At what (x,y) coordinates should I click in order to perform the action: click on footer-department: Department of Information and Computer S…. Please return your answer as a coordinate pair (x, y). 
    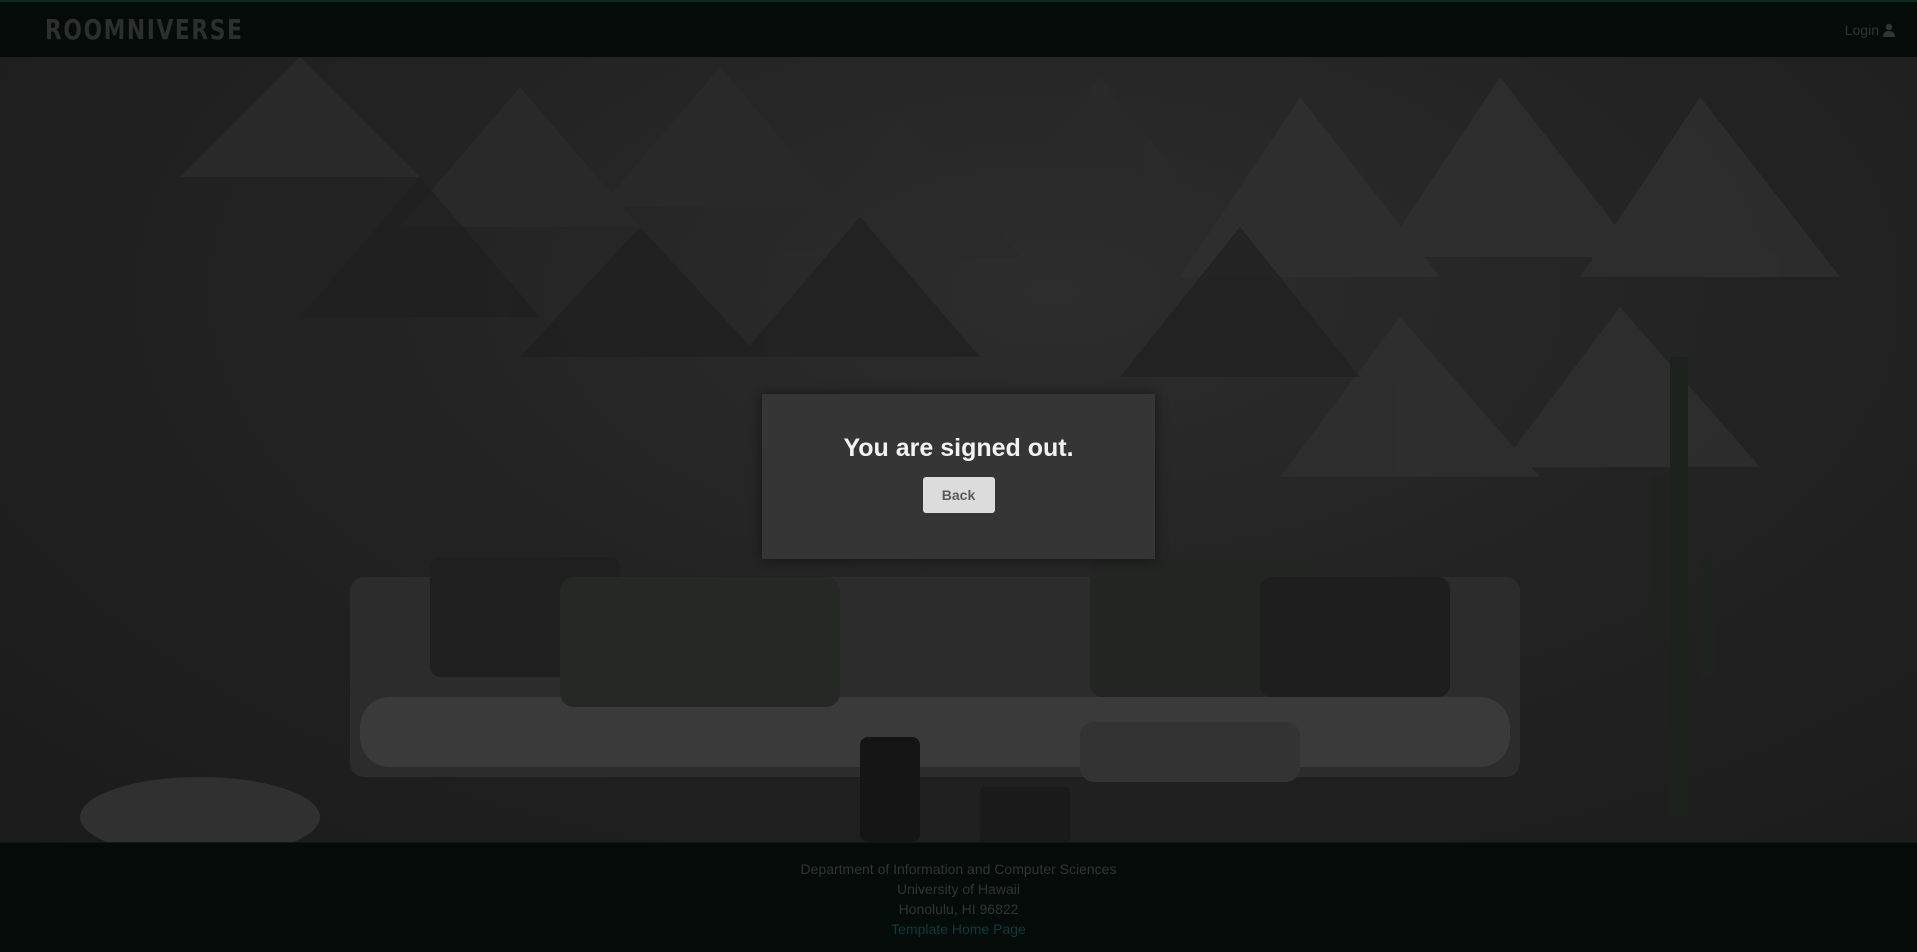
    Looking at the image, I should click on (958, 869).